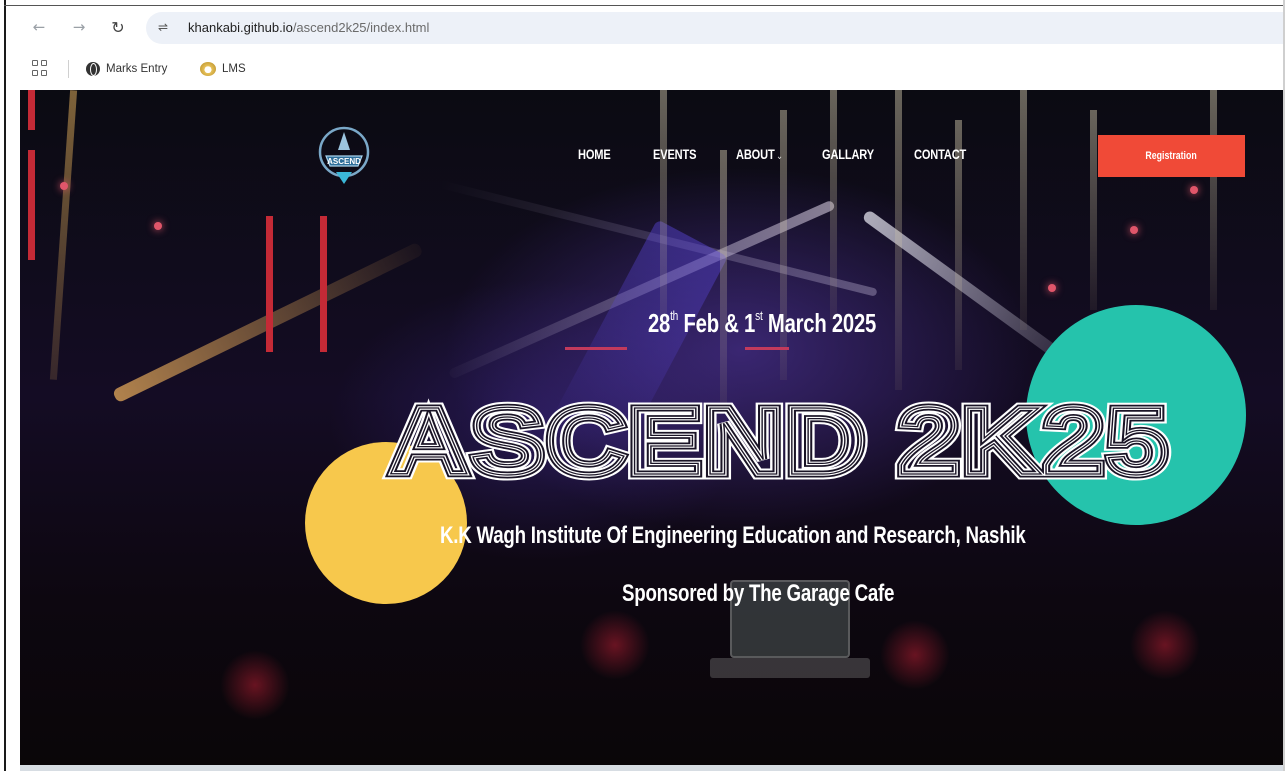 The width and height of the screenshot is (1285, 771). I want to click on chevron-down-icon: ⌄, so click(779, 156).